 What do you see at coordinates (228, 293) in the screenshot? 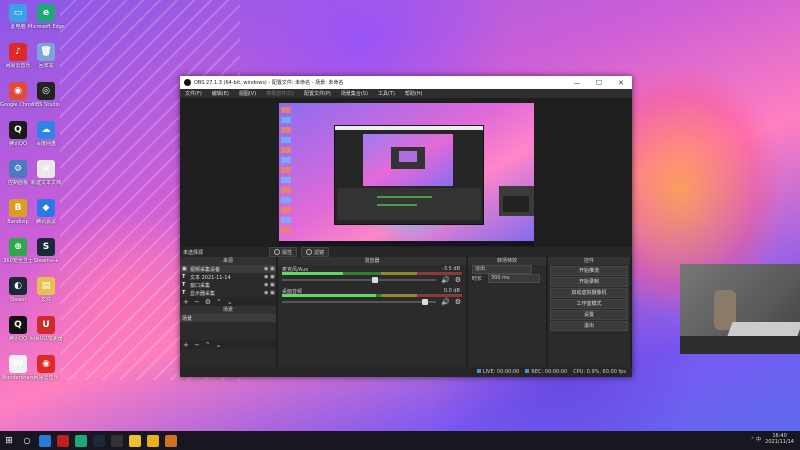
I see `source-item: T 显示器采集 ◉ ▣` at bounding box center [228, 293].